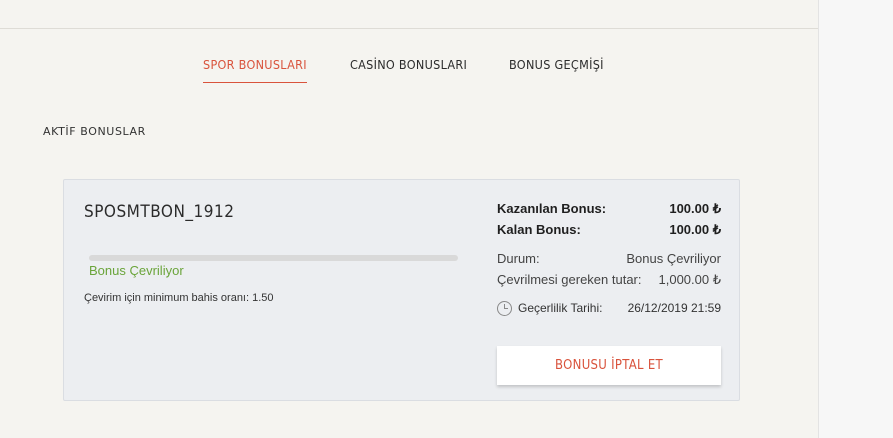 This screenshot has height=438, width=893. I want to click on status-row: Durum: Bonus Çevriliyor, so click(609, 258).